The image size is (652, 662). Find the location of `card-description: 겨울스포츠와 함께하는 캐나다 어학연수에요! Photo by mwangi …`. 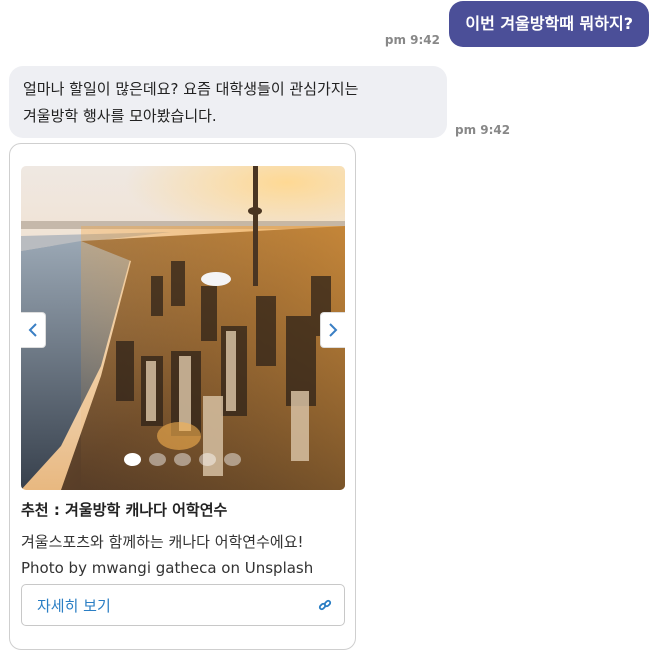

card-description: 겨울스포츠와 함께하는 캐나다 어학연수에요! Photo by mwangi … is located at coordinates (167, 555).